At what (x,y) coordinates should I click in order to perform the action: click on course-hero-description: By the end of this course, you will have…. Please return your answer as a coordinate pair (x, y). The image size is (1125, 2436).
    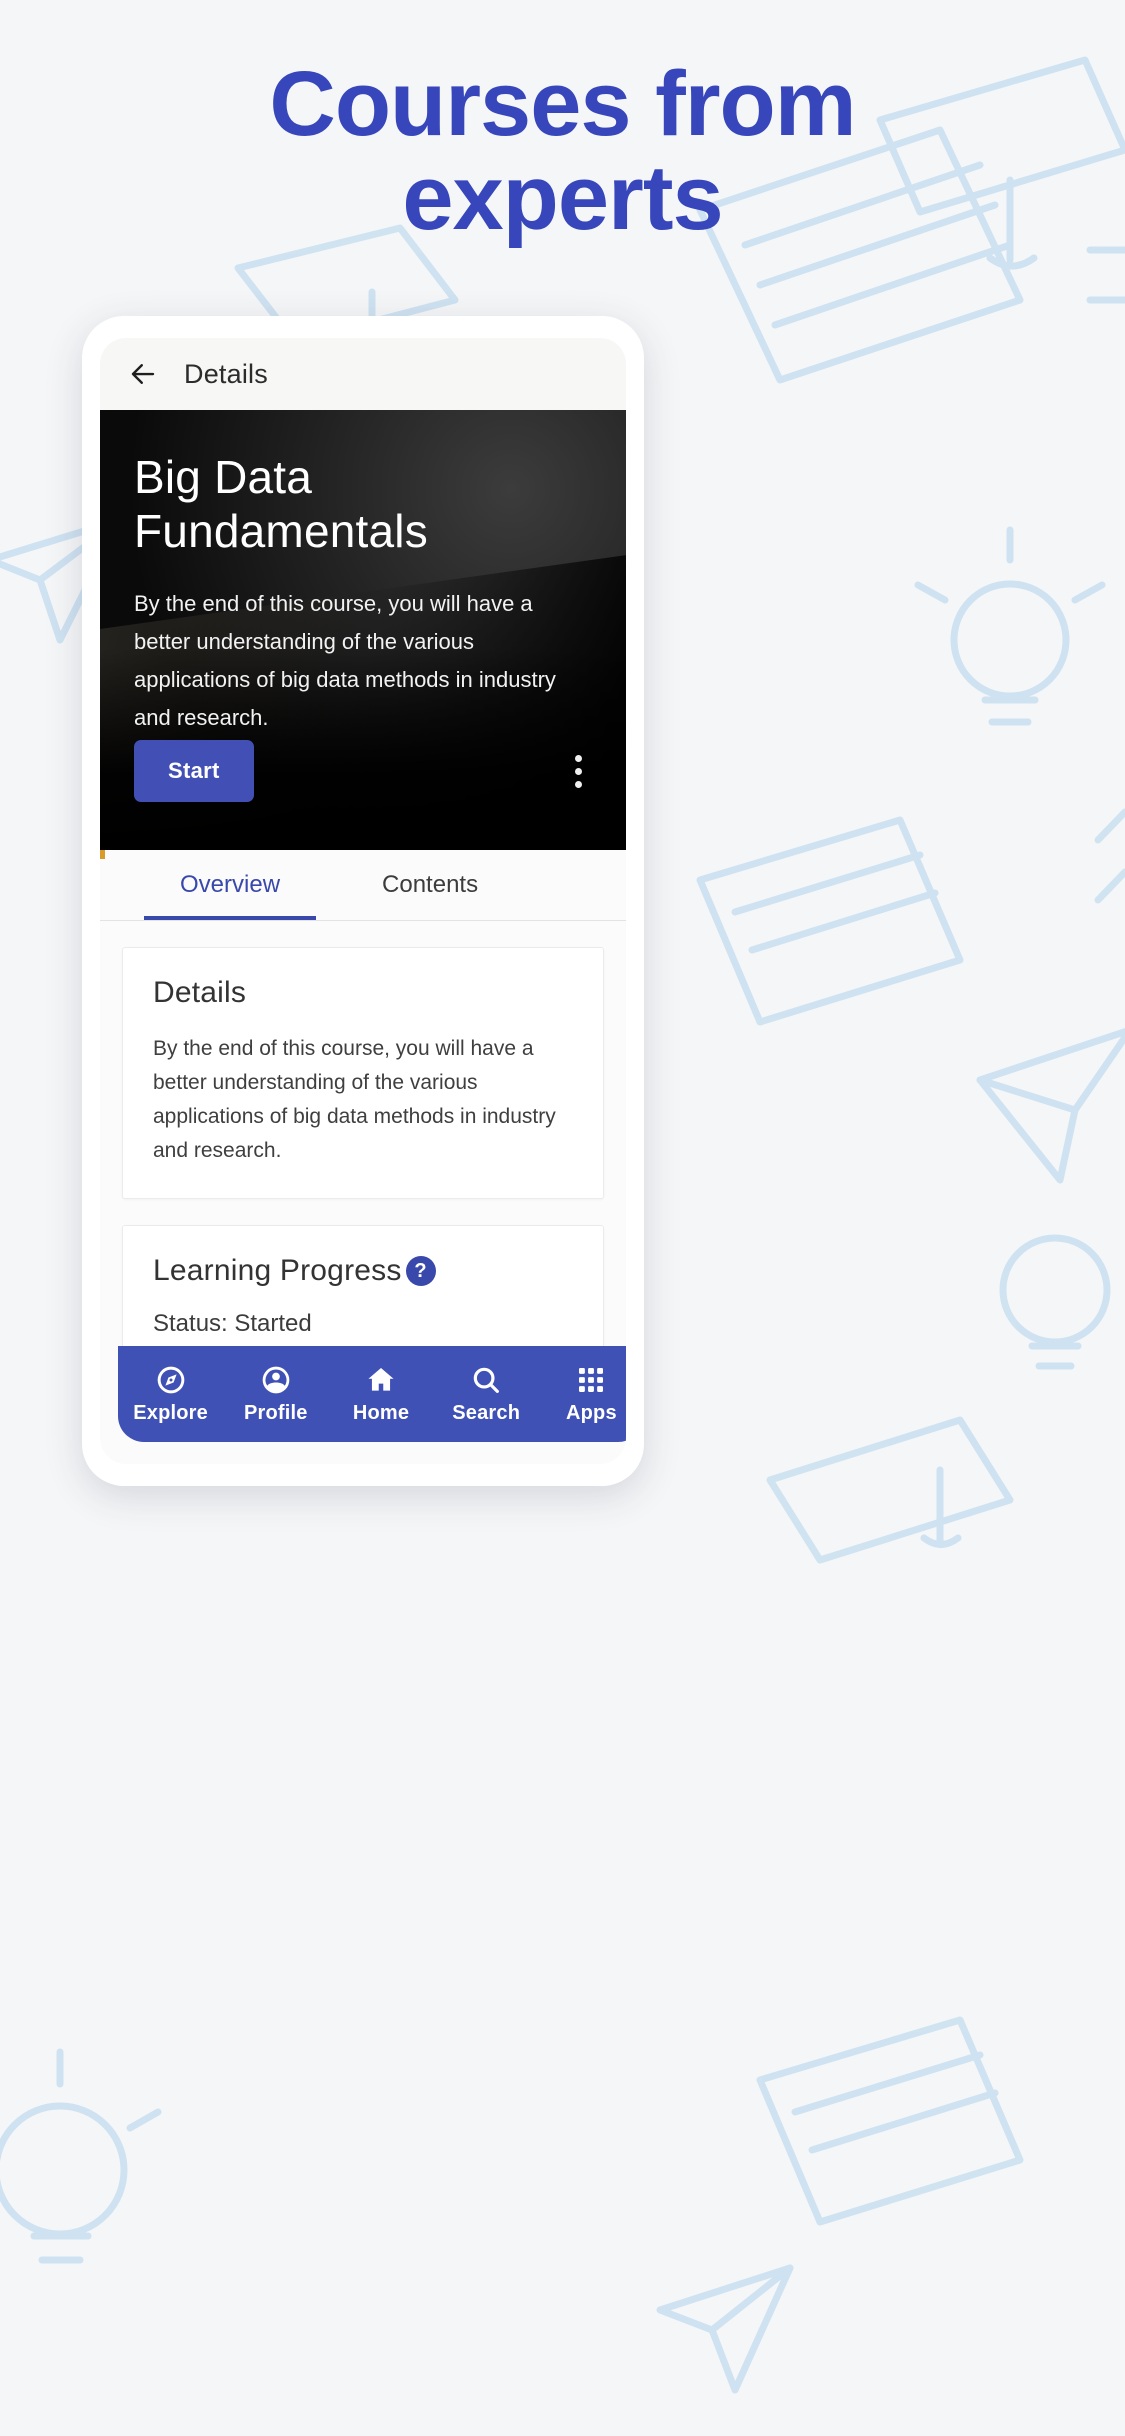
    Looking at the image, I should click on (345, 660).